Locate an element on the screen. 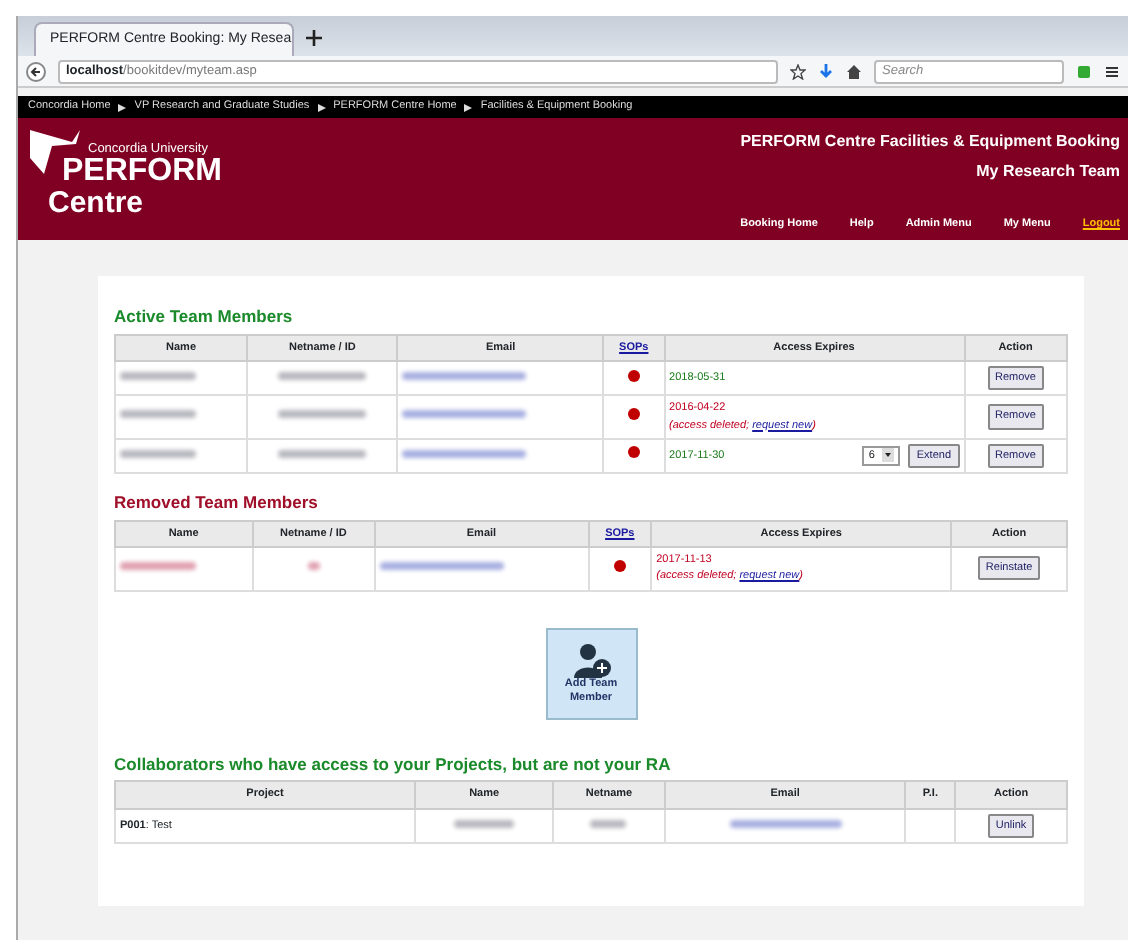 Image resolution: width=1128 pixels, height=940 pixels. logo-text: PERFORM is located at coordinates (142, 172).